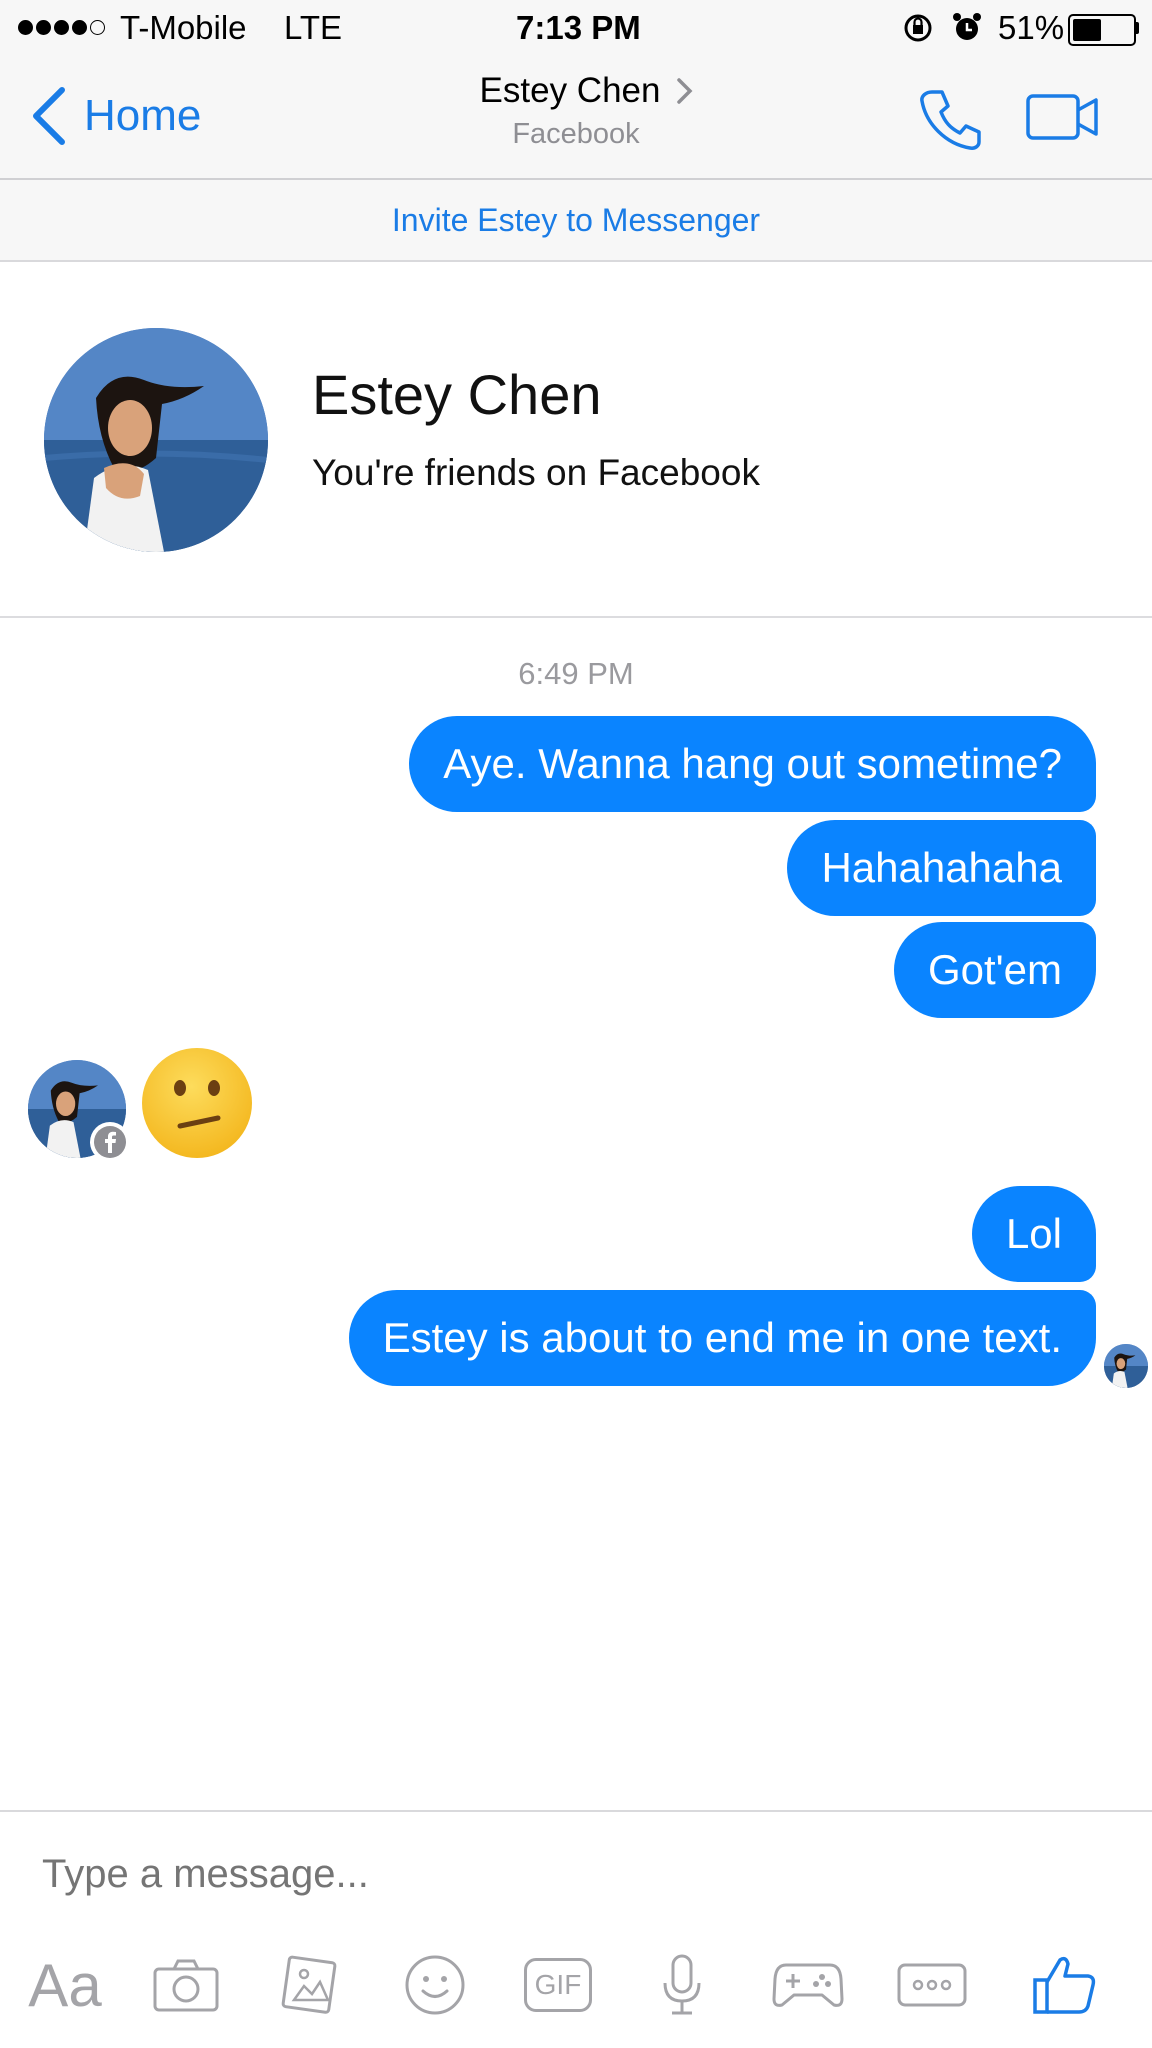 Image resolution: width=1152 pixels, height=2048 pixels. What do you see at coordinates (313, 27) in the screenshot?
I see `network-label: LTE` at bounding box center [313, 27].